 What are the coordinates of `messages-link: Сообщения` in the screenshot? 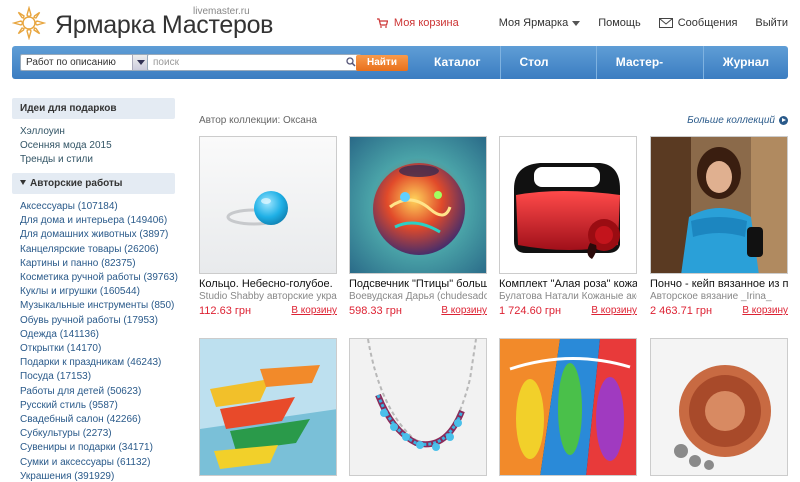 It's located at (698, 23).